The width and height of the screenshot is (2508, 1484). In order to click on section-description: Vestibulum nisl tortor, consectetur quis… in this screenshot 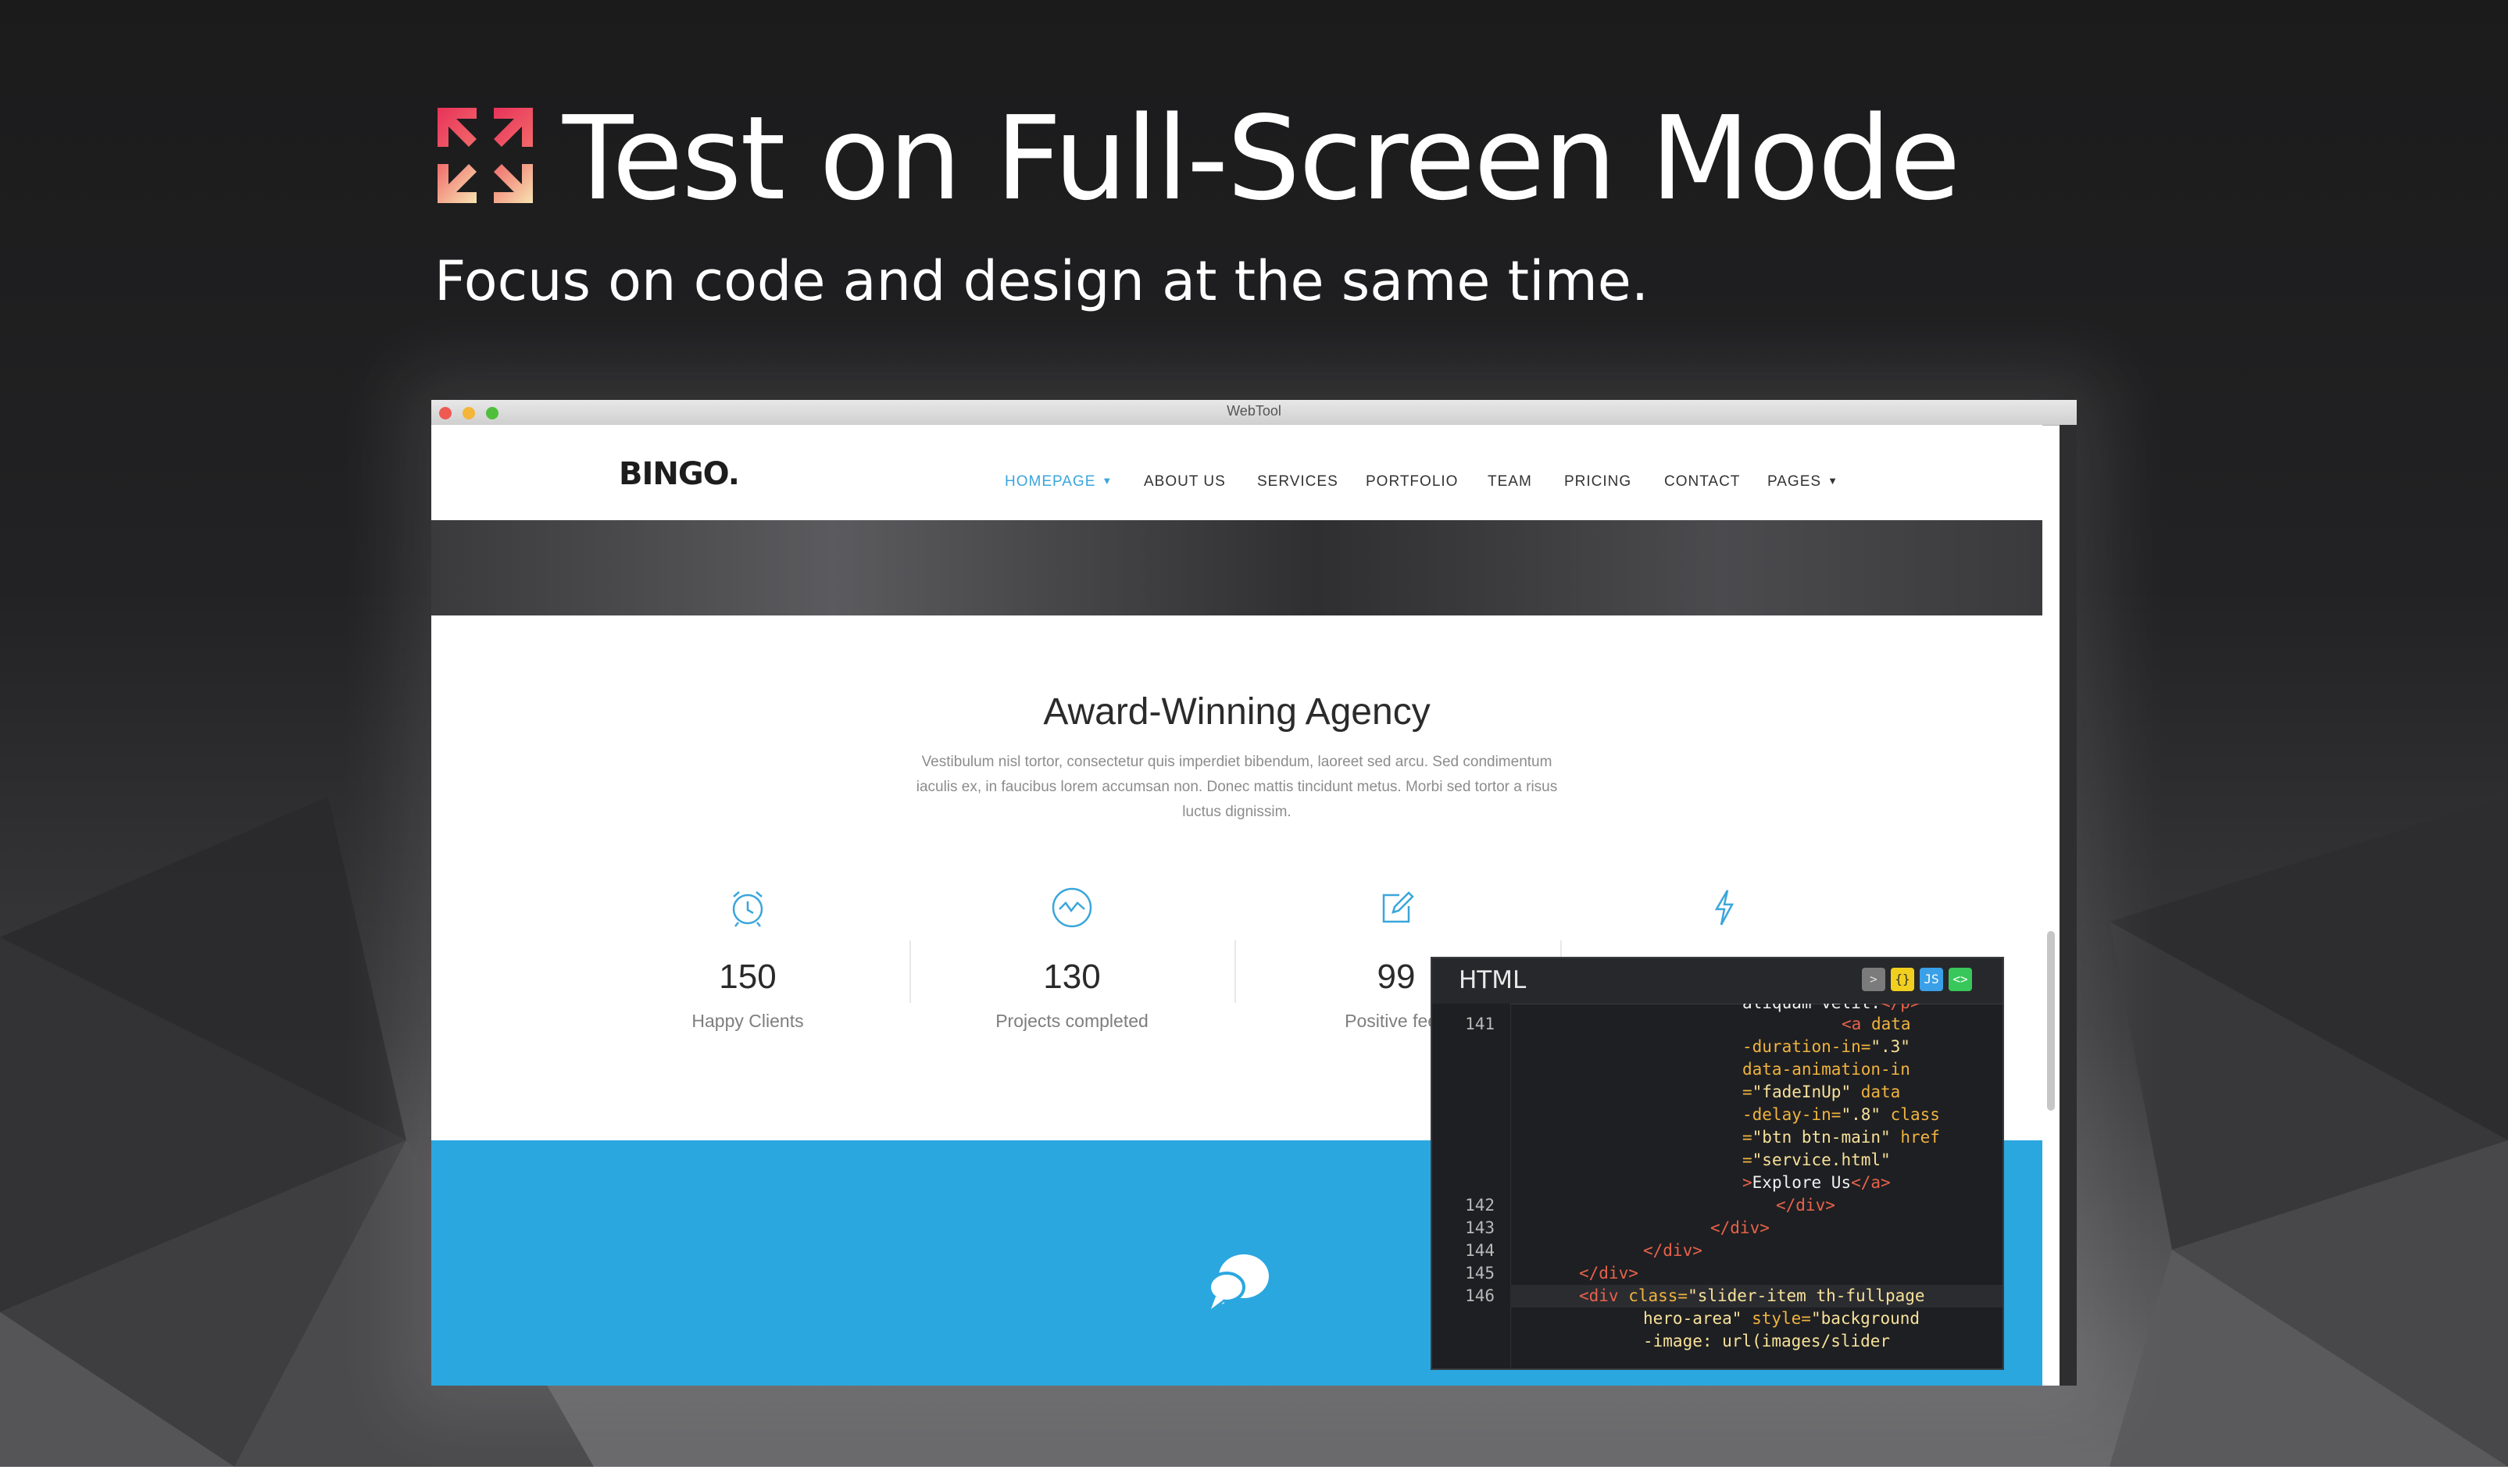, I will do `click(1237, 787)`.